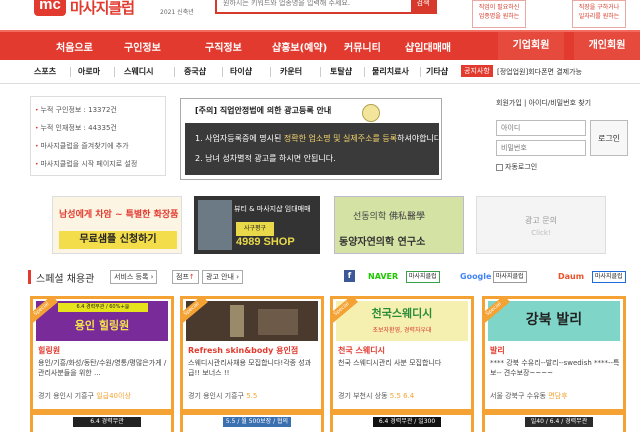 The width and height of the screenshot is (640, 432). Describe the element at coordinates (437, 71) in the screenshot. I see `category-etc: 기타샵` at that location.